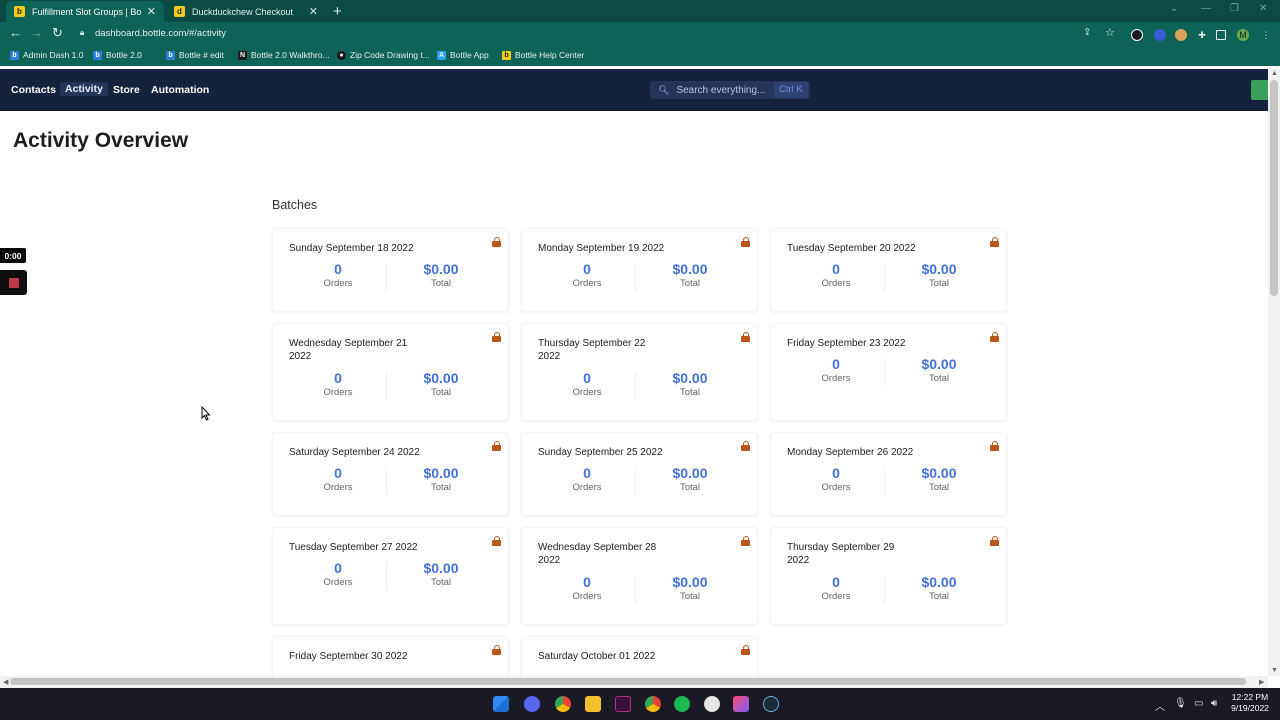 The width and height of the screenshot is (1280, 720). What do you see at coordinates (563, 704) in the screenshot?
I see `chrome-icon` at bounding box center [563, 704].